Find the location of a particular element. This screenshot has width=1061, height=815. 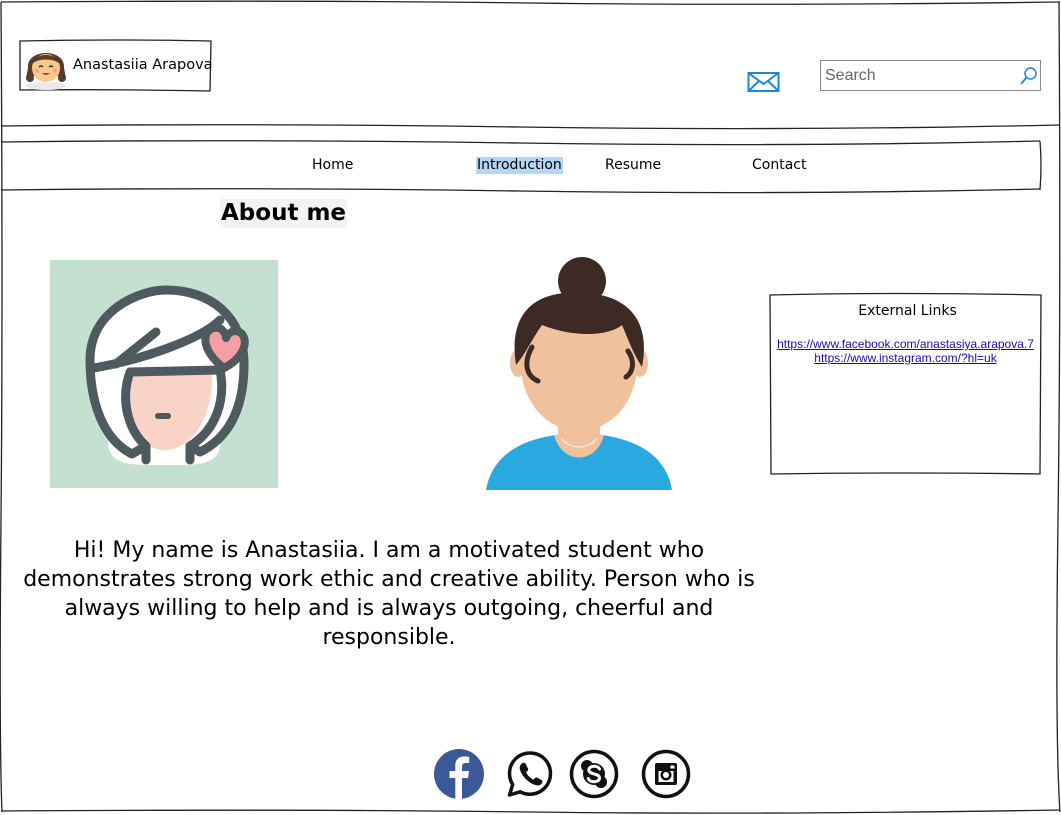

facebook-icon is located at coordinates (459, 774).